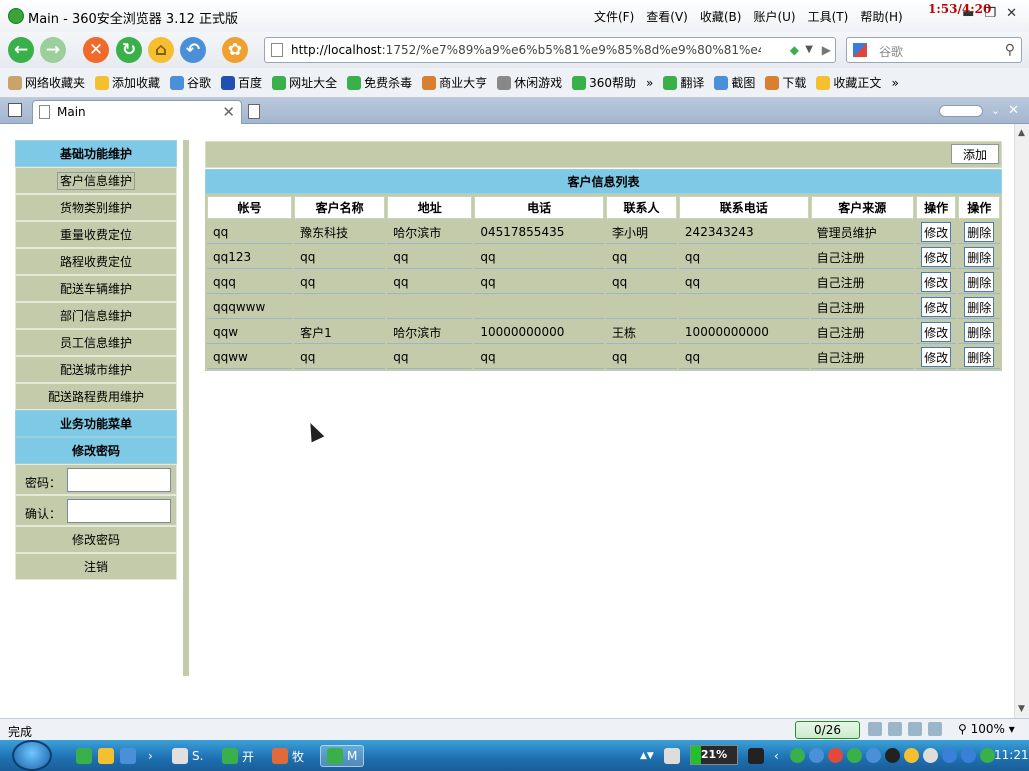 This screenshot has height=771, width=1029. Describe the element at coordinates (934, 50) in the screenshot. I see `search-box: 谷歌 ⚲` at that location.